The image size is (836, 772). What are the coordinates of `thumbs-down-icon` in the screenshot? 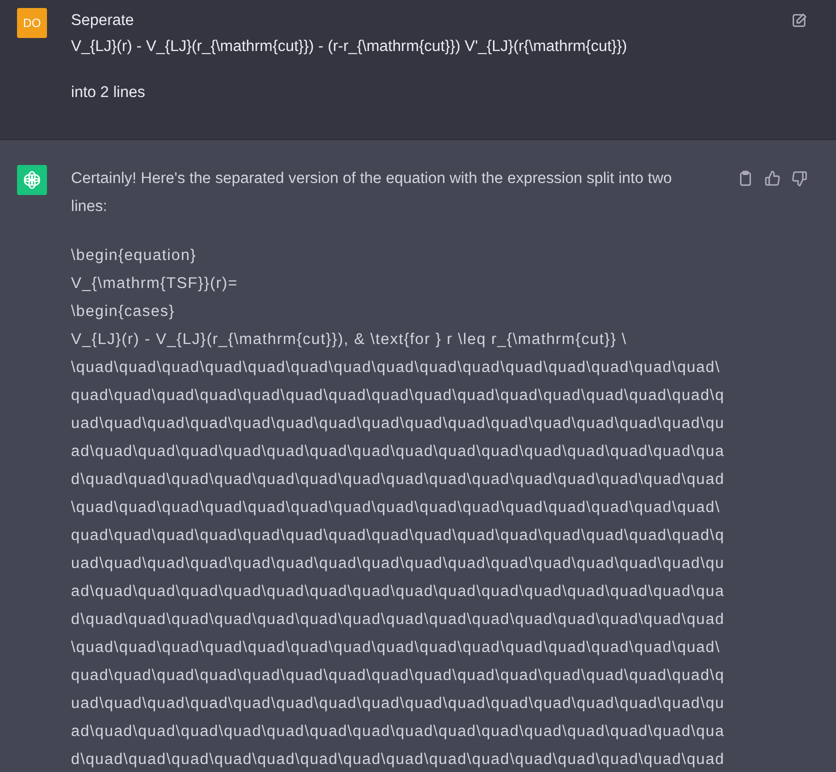 It's located at (799, 178).